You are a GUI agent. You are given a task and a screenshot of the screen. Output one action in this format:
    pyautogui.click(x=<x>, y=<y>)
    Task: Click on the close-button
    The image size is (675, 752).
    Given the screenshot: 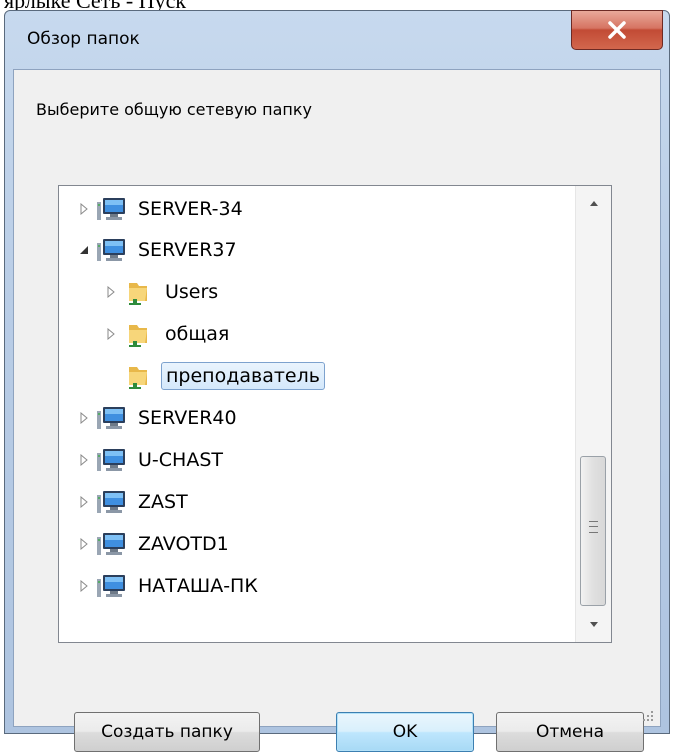 What is the action you would take?
    pyautogui.click(x=617, y=30)
    